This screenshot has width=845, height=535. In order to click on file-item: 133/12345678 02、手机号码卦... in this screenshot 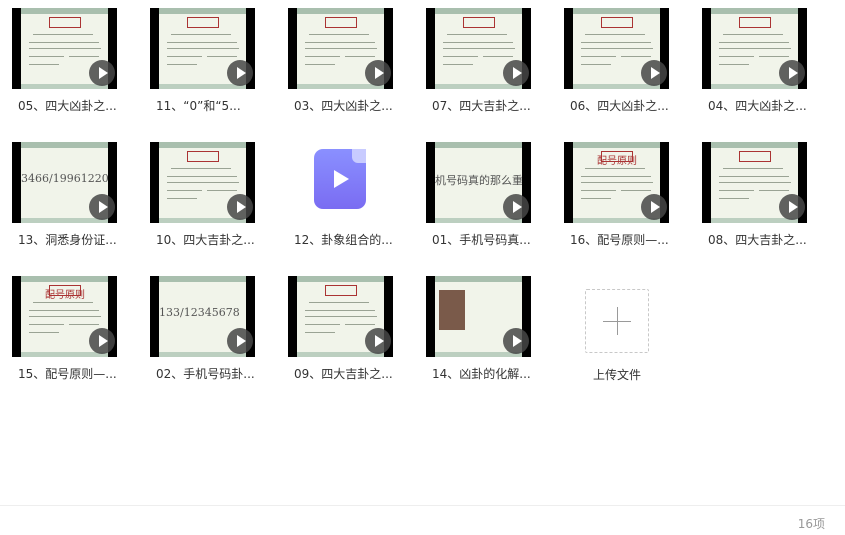, I will do `click(207, 328)`.